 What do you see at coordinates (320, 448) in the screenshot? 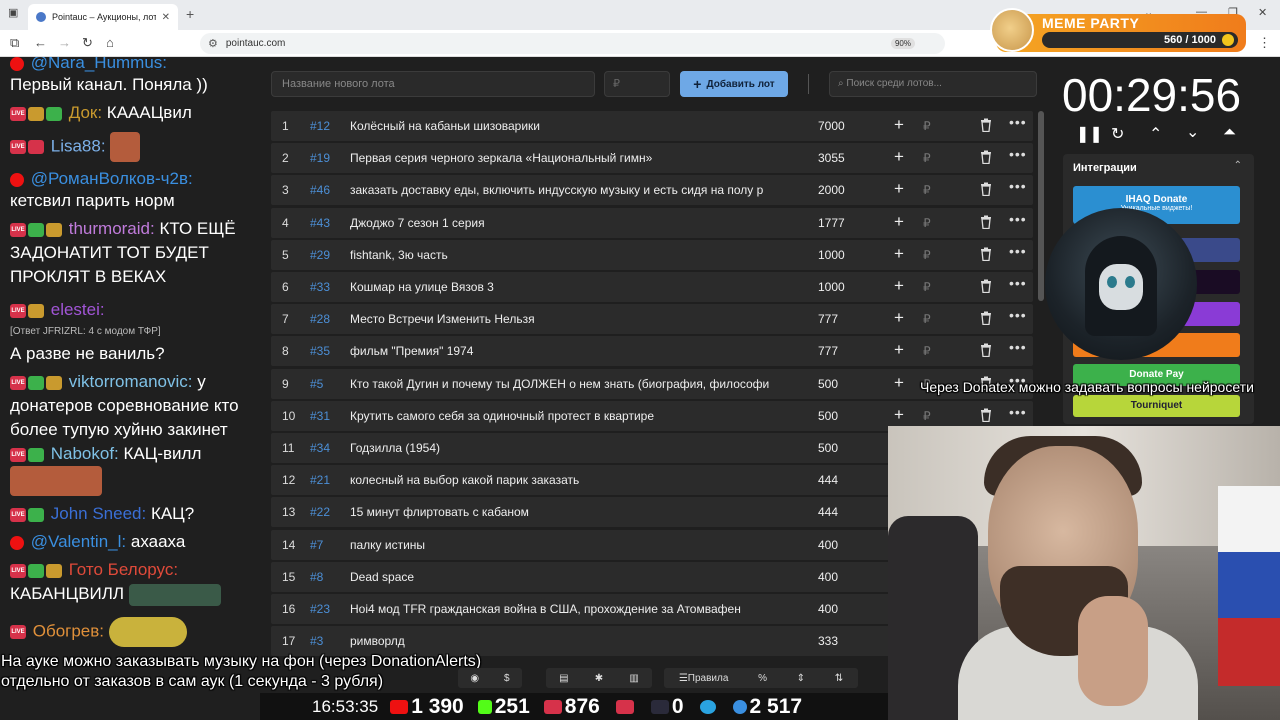
I see `lot-id: #34` at bounding box center [320, 448].